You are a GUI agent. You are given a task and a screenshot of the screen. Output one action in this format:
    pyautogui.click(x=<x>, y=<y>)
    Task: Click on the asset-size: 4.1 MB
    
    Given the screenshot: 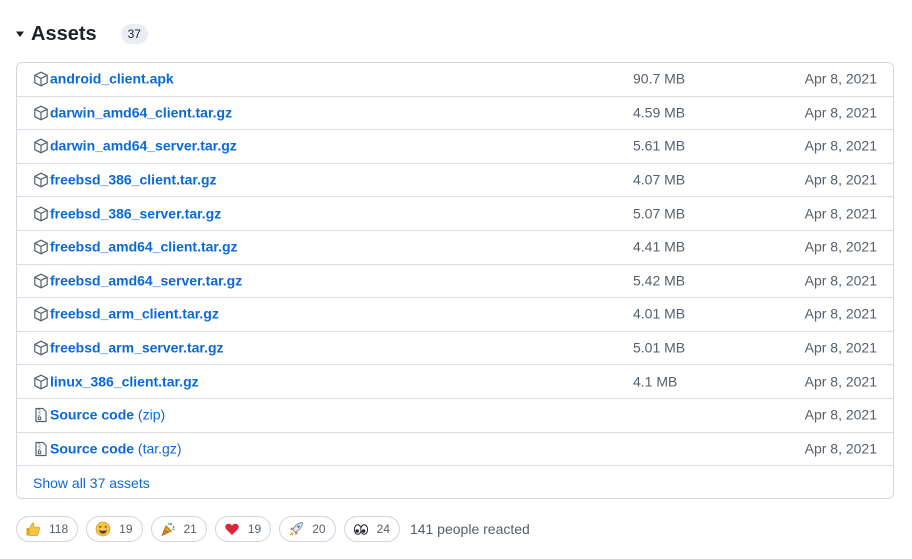 What is the action you would take?
    pyautogui.click(x=655, y=381)
    